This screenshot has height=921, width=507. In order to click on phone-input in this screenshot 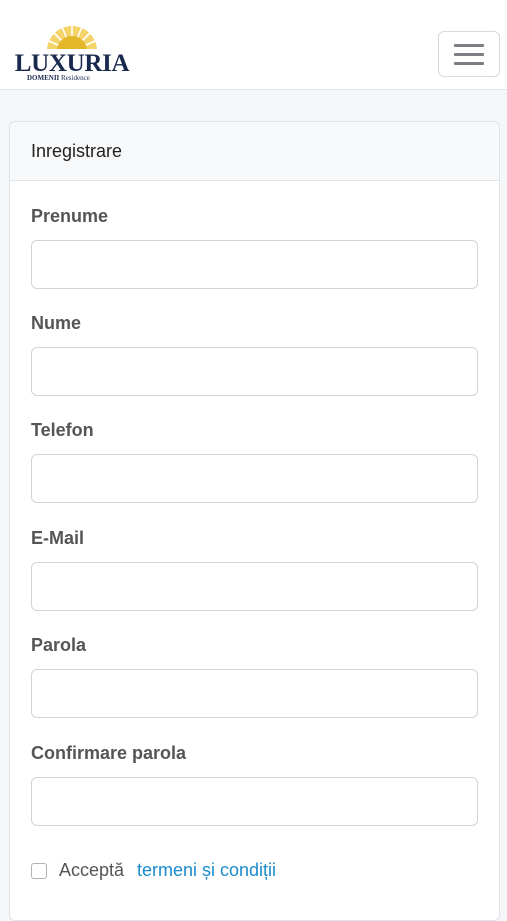, I will do `click(254, 478)`.